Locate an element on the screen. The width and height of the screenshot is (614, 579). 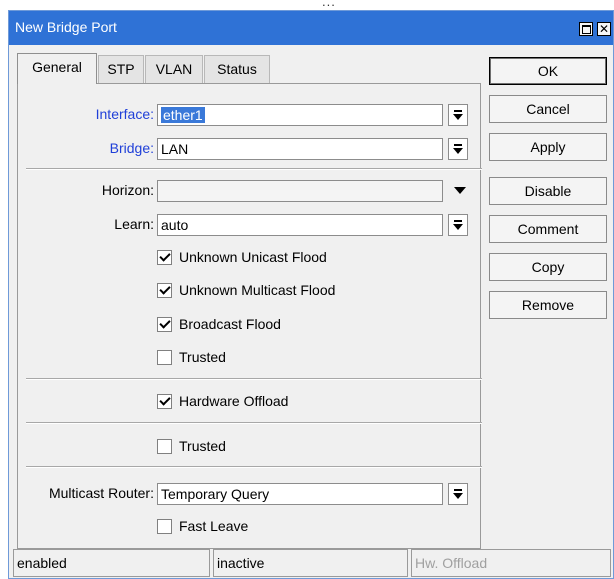
horizon-label: Horizon: is located at coordinates (127, 190).